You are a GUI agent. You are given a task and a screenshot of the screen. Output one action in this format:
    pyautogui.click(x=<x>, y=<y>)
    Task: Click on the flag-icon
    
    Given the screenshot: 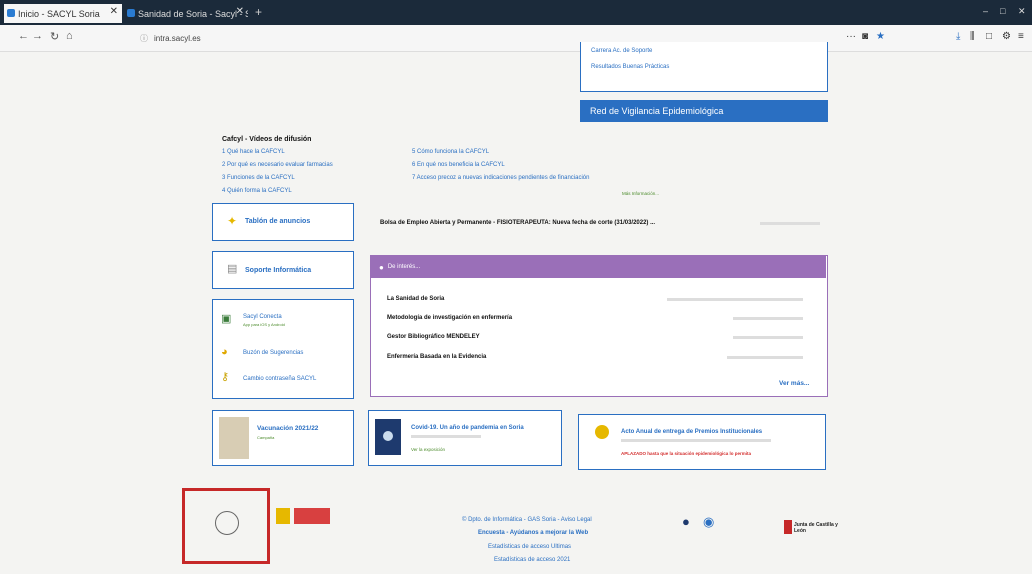 What is the action you would take?
    pyautogui.click(x=283, y=516)
    